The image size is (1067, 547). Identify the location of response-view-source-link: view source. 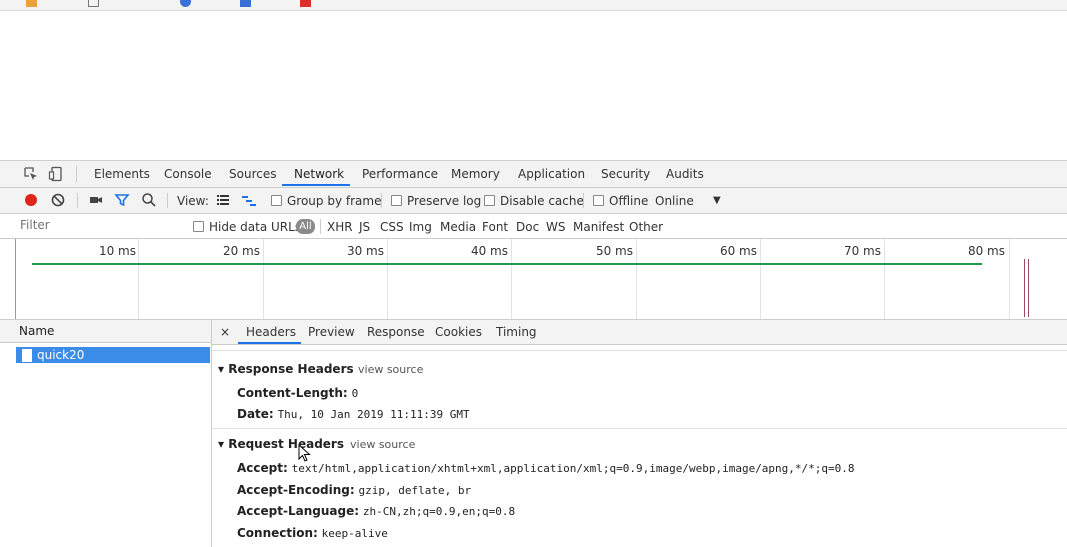
(390, 369).